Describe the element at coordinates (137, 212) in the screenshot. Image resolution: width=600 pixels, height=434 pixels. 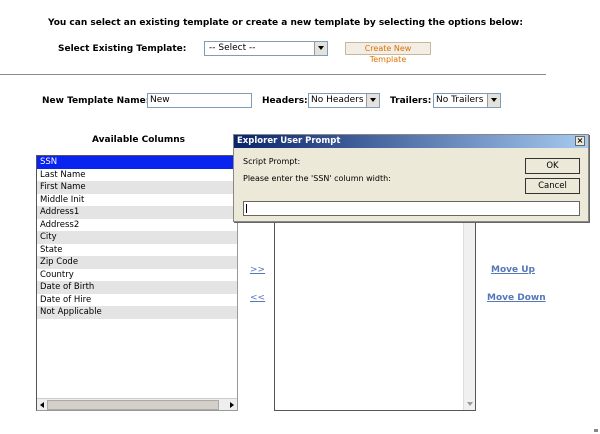
I see `list-item: Address1` at that location.